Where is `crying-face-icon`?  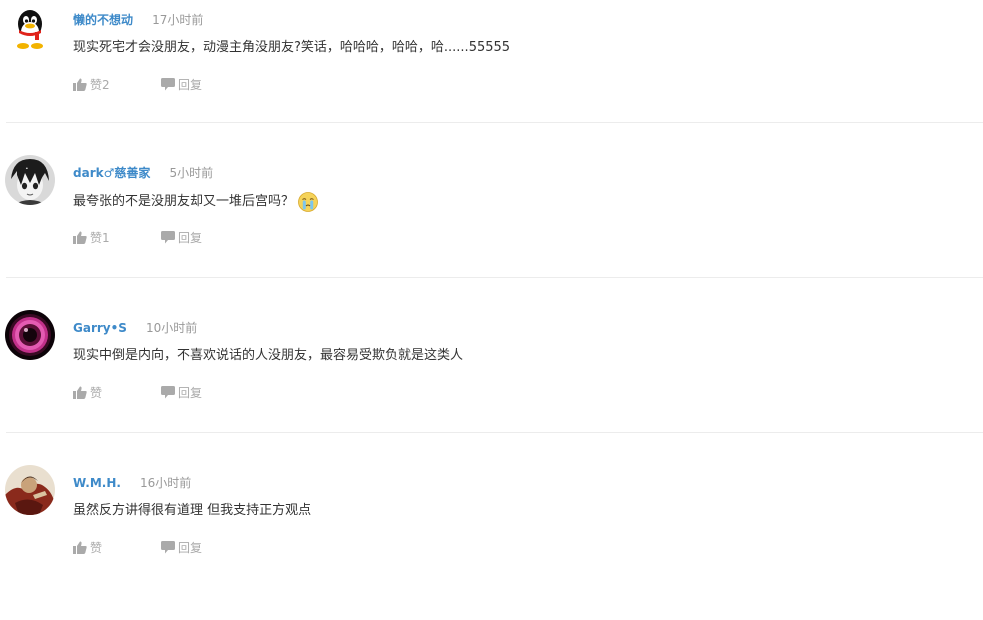 crying-face-icon is located at coordinates (308, 202).